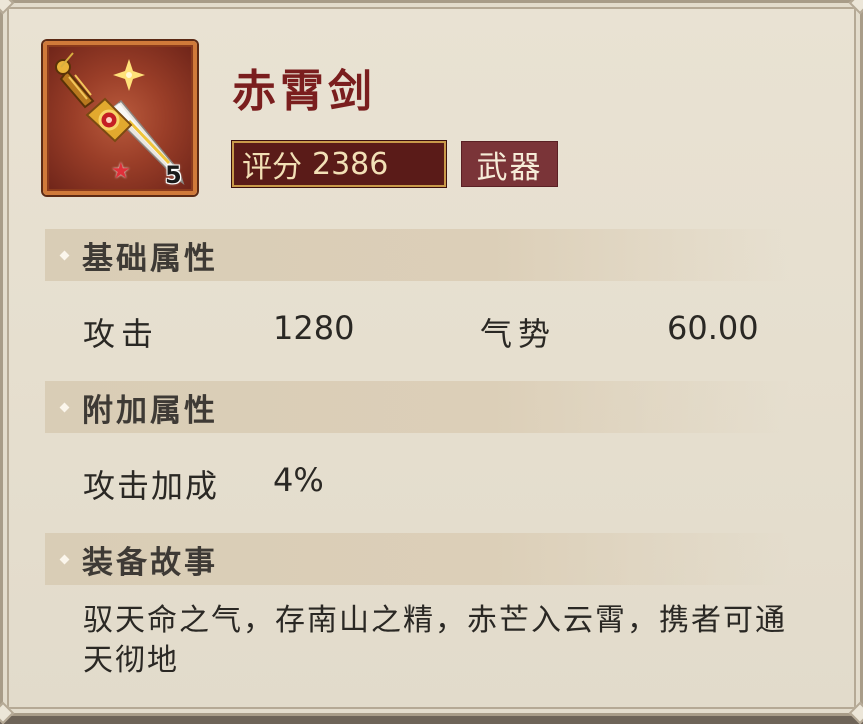  I want to click on equipment-story-text: 驭天命之气，存南山之精，赤芒入云霄，携者可通天彻地, so click(435, 640).